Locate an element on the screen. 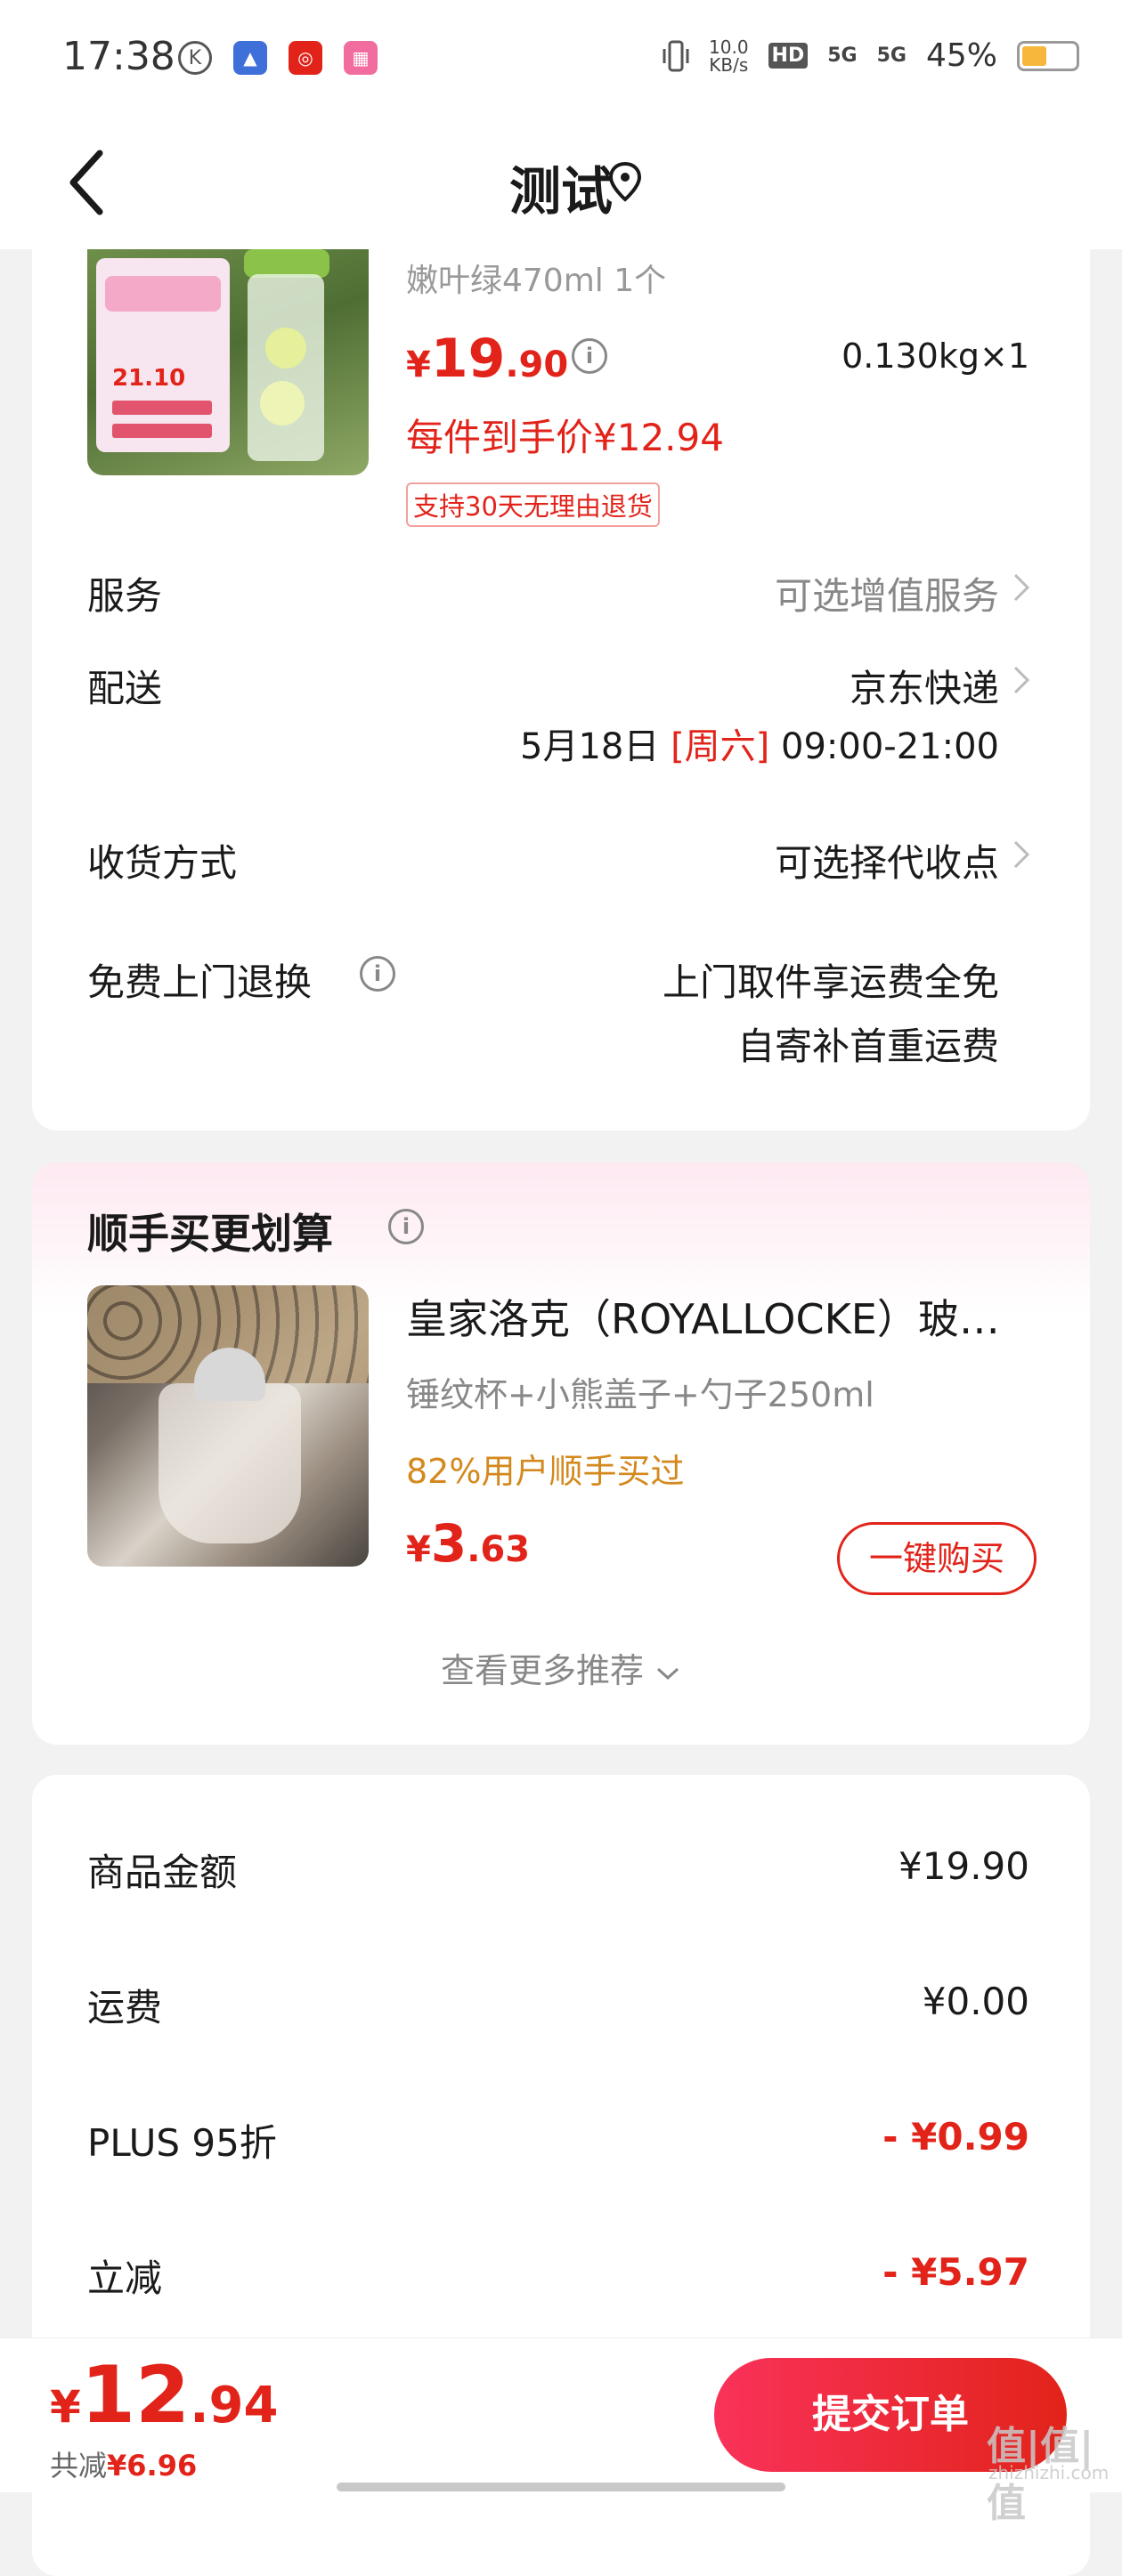 The image size is (1122, 2576). status-indicators: 10.0 KB/s HD 5G 5G 45% is located at coordinates (871, 55).